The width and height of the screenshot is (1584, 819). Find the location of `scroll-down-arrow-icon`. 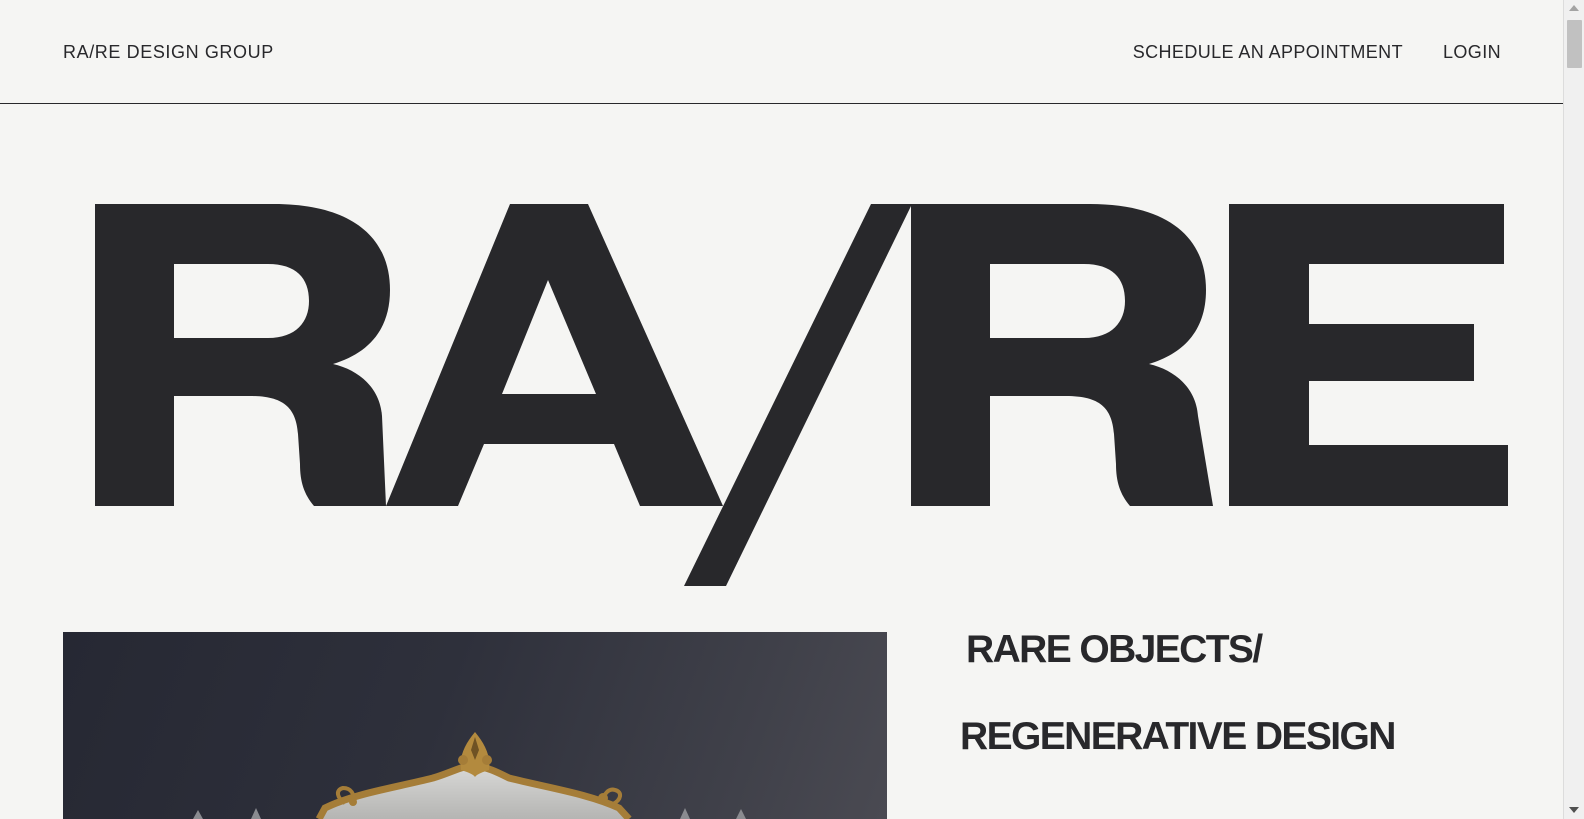

scroll-down-arrow-icon is located at coordinates (1574, 810).